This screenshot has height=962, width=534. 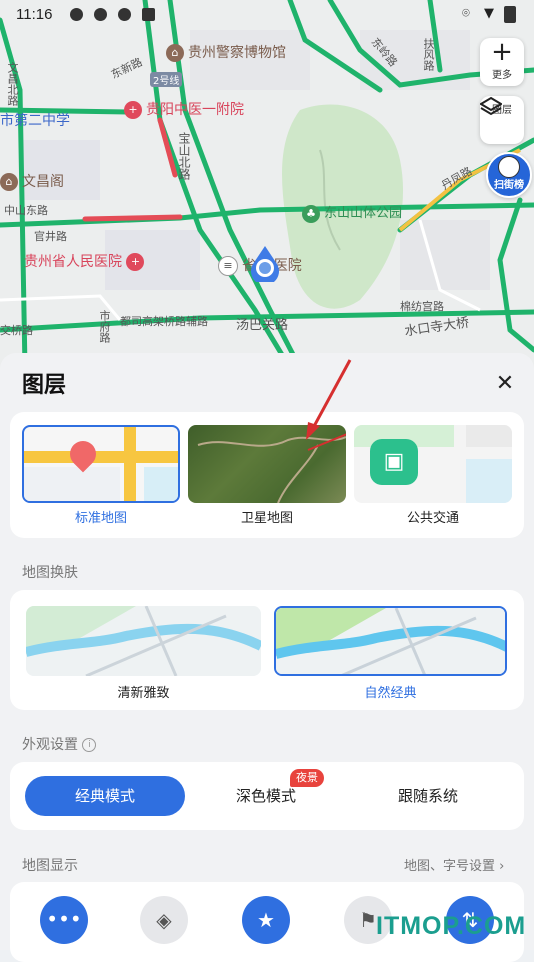 I want to click on watermark: ITMOP.COM, so click(x=451, y=926).